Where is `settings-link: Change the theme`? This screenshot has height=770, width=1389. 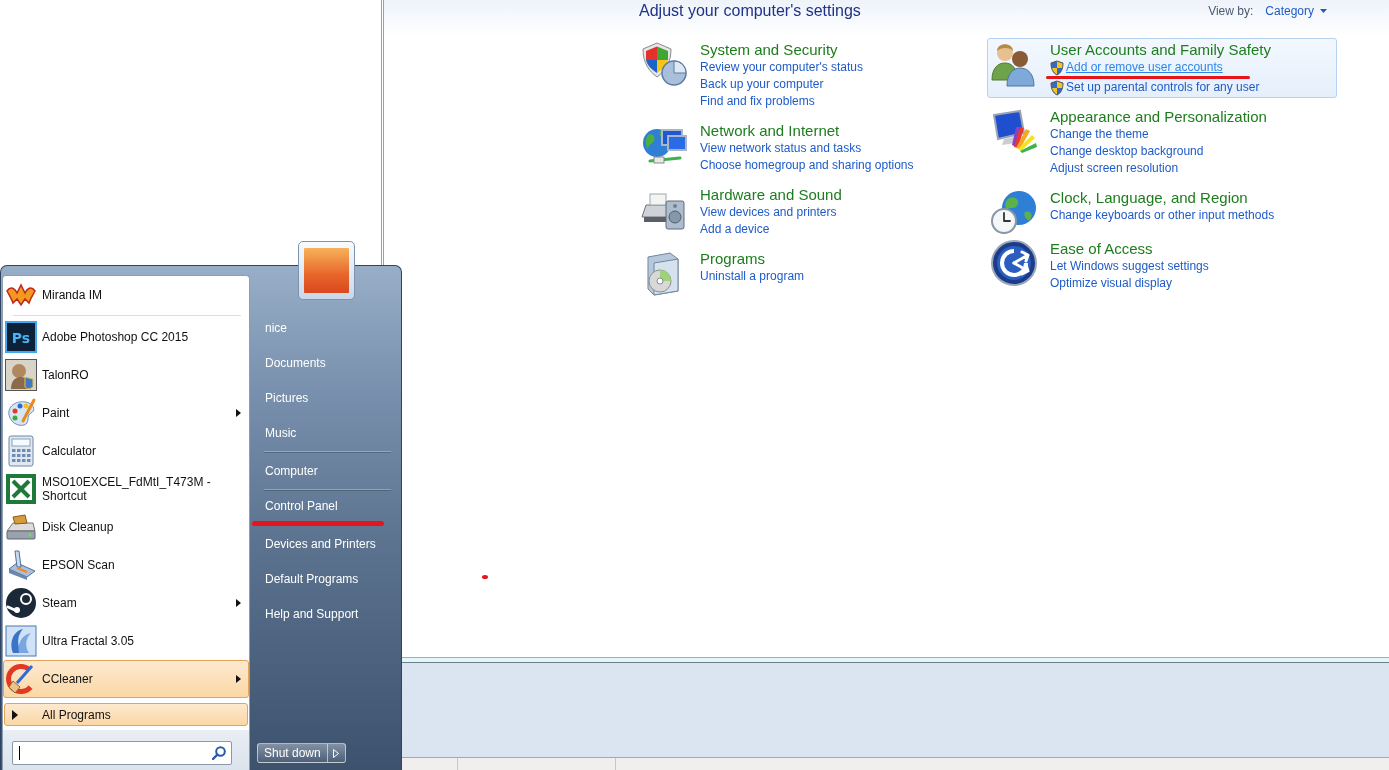 settings-link: Change the theme is located at coordinates (1099, 134).